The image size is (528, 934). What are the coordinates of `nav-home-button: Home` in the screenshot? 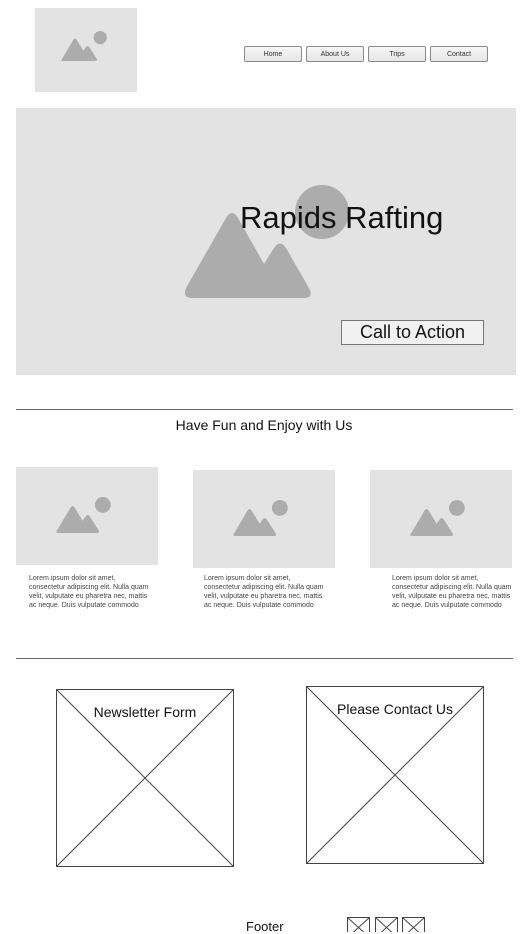 It's located at (273, 54).